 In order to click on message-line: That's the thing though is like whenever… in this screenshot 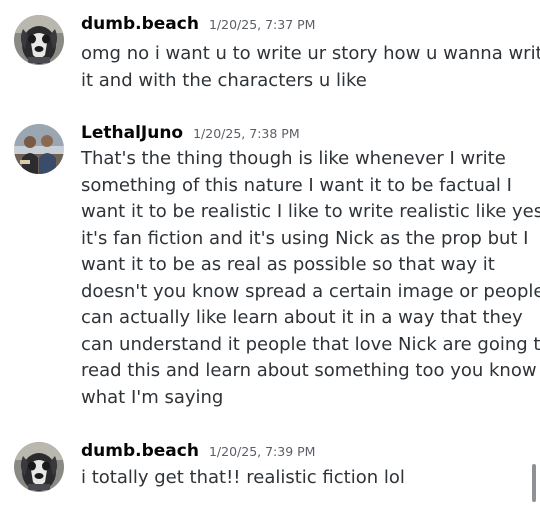, I will do `click(293, 158)`.